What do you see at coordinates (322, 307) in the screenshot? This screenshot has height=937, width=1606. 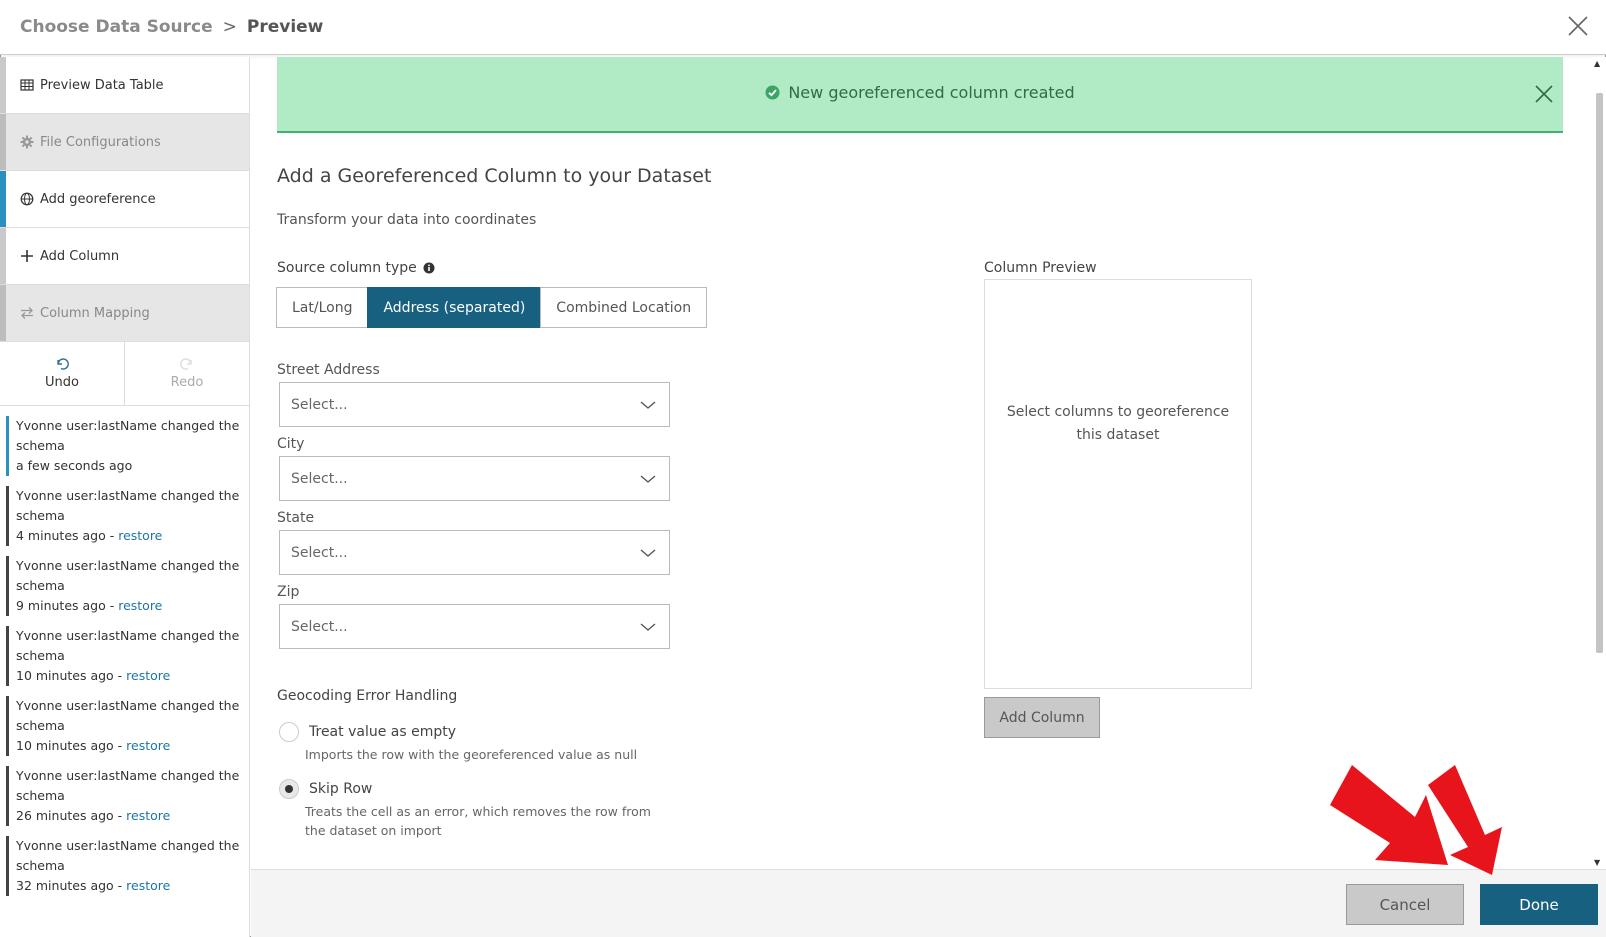 I see `source-type-lat-long: Lat/Long` at bounding box center [322, 307].